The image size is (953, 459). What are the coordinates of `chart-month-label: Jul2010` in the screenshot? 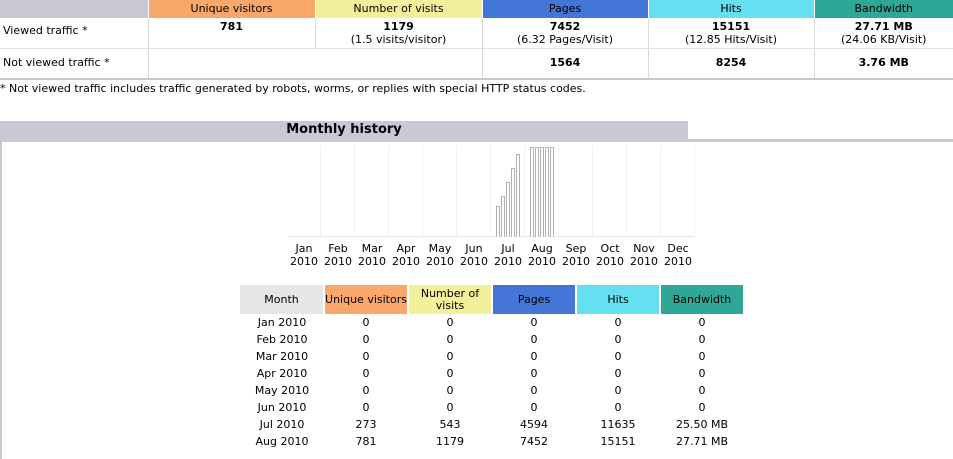 It's located at (508, 255).